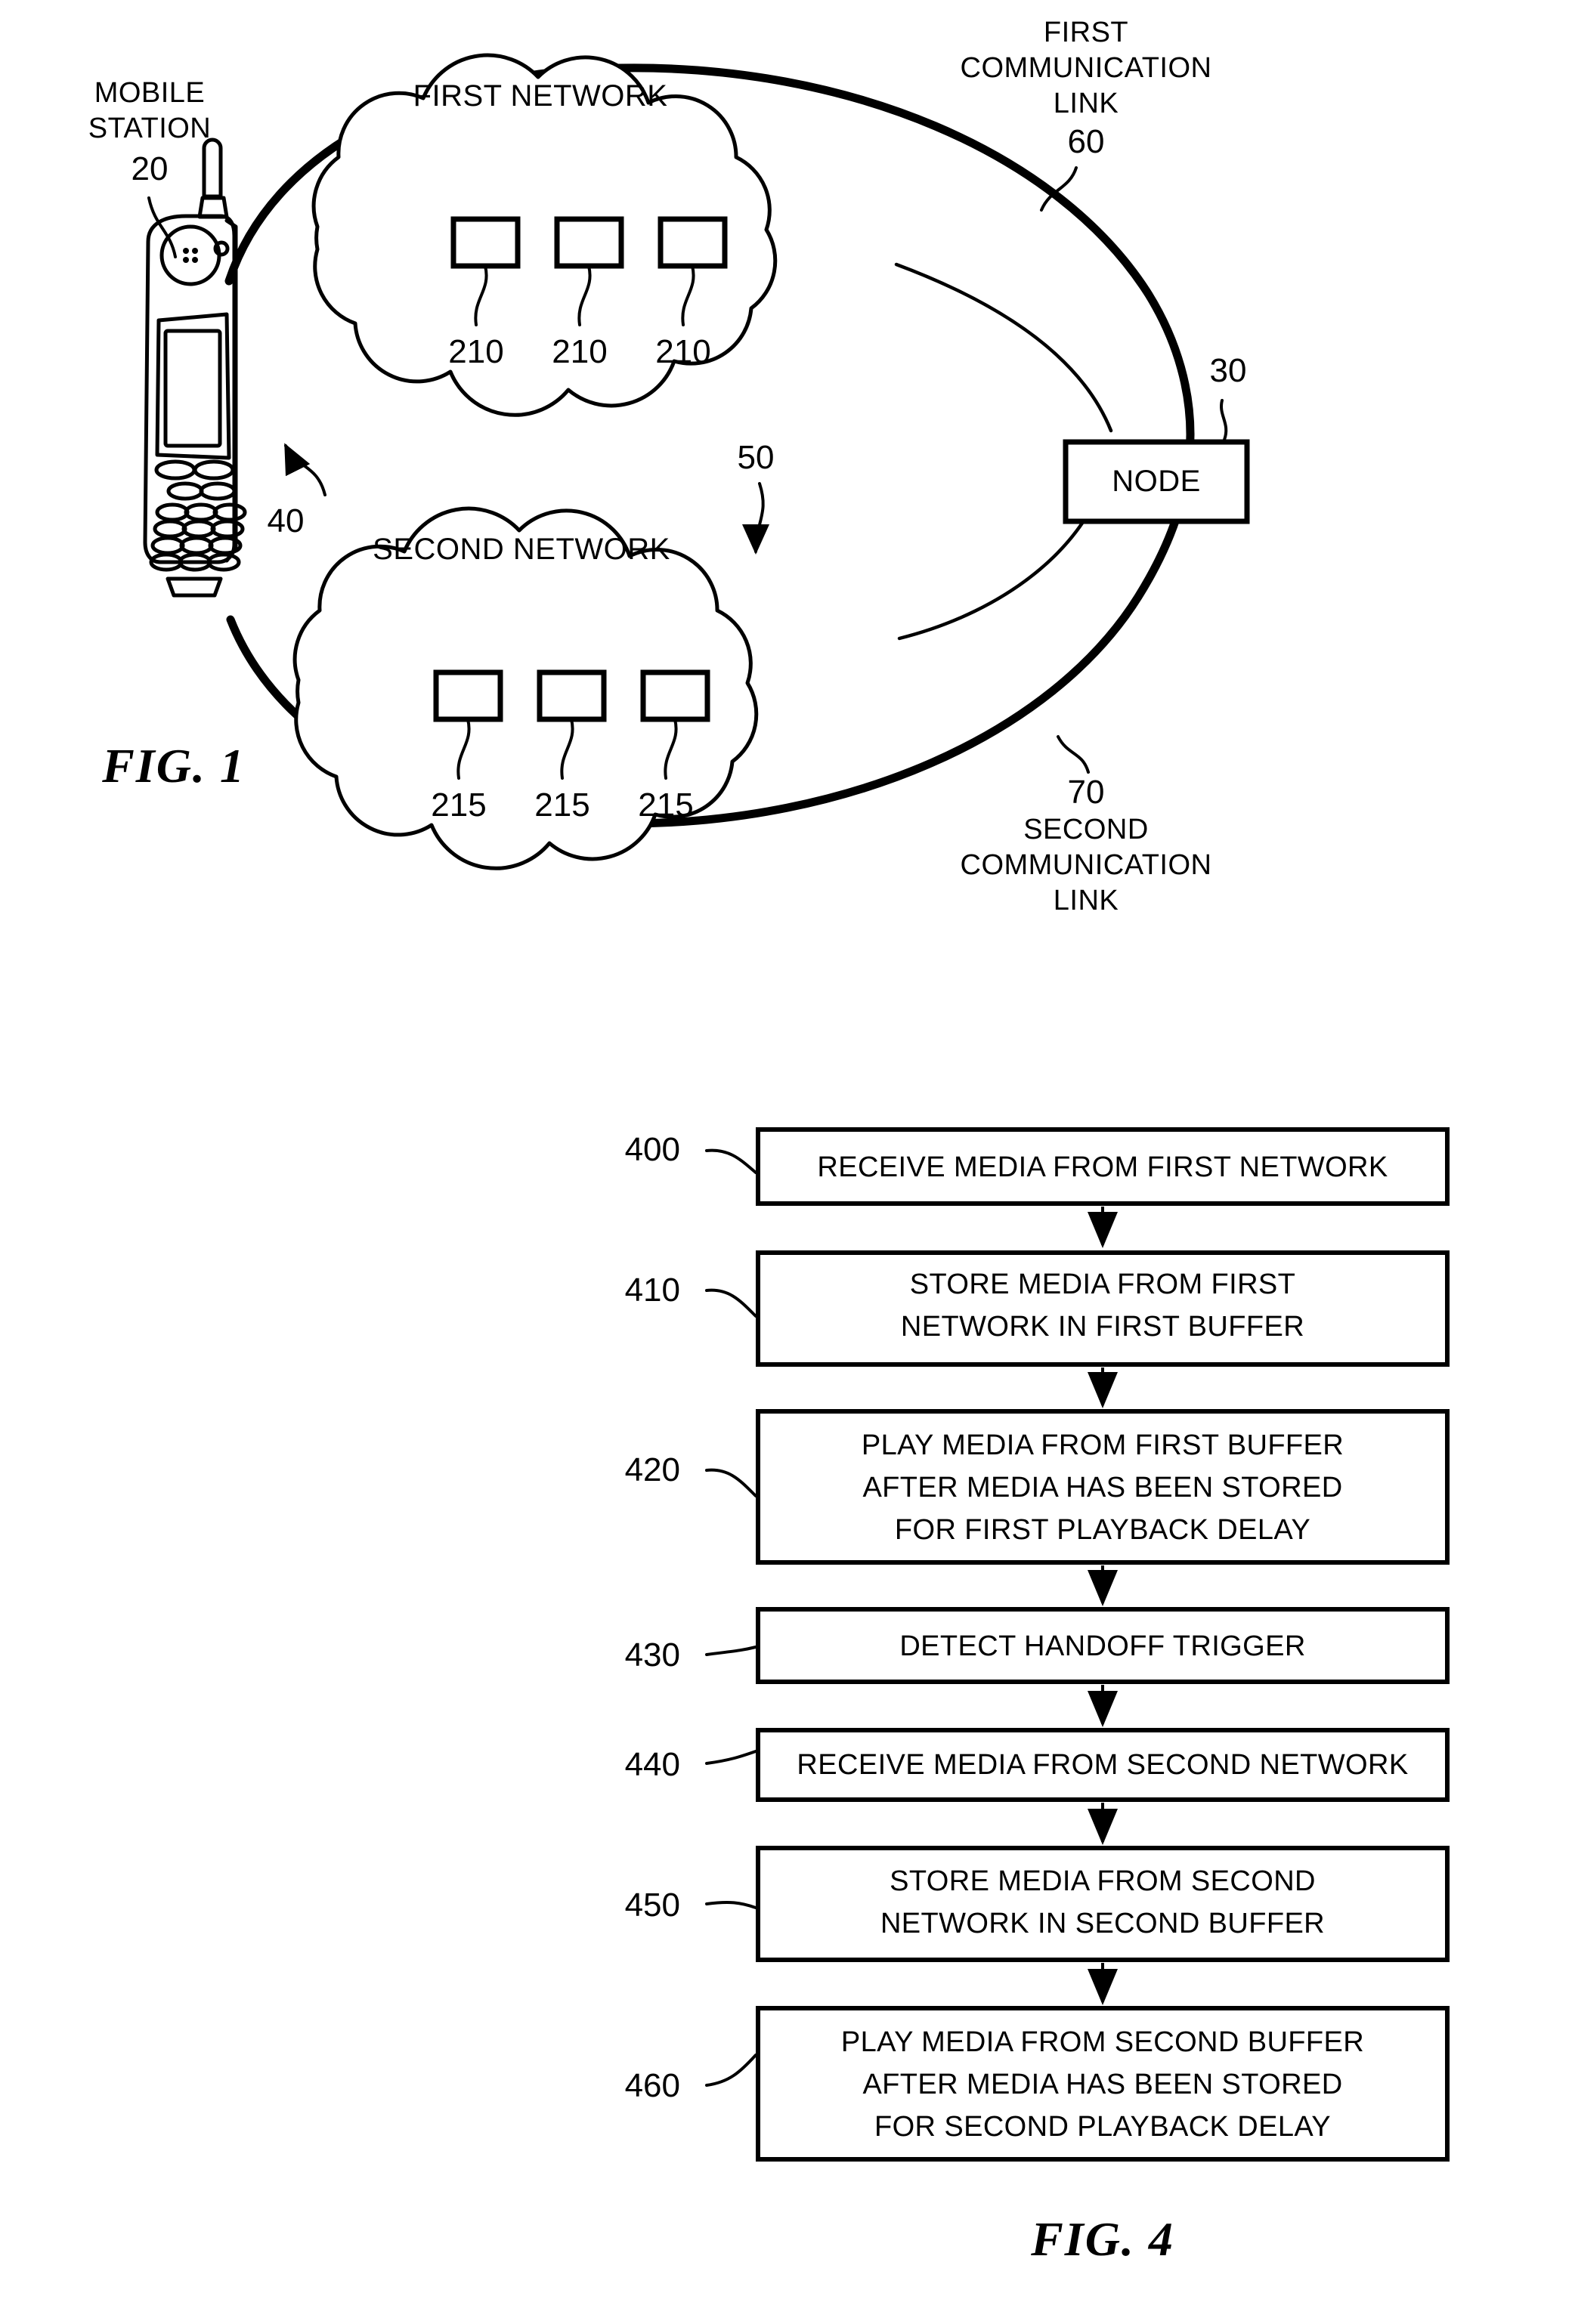  I want to click on flow-step-ref: 410, so click(653, 1290).